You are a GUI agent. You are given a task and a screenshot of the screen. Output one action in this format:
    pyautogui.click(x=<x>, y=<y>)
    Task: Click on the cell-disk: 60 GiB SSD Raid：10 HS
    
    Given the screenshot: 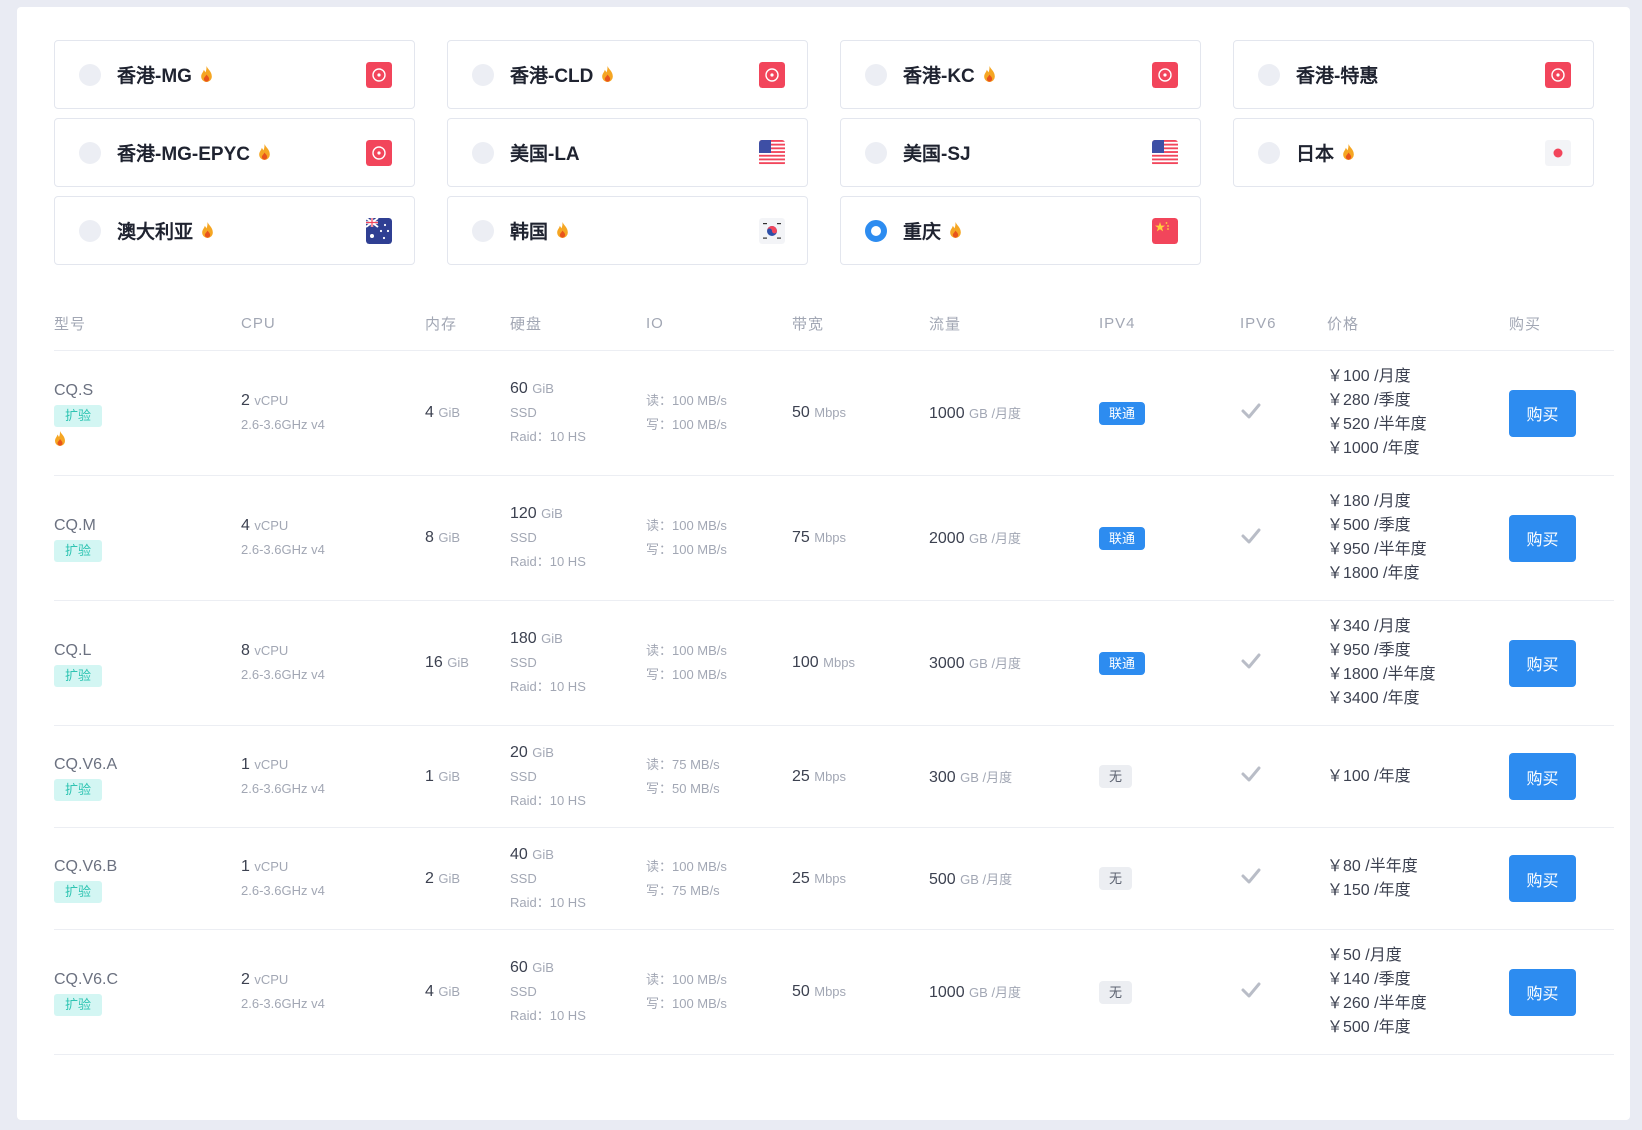 What is the action you would take?
    pyautogui.click(x=578, y=992)
    